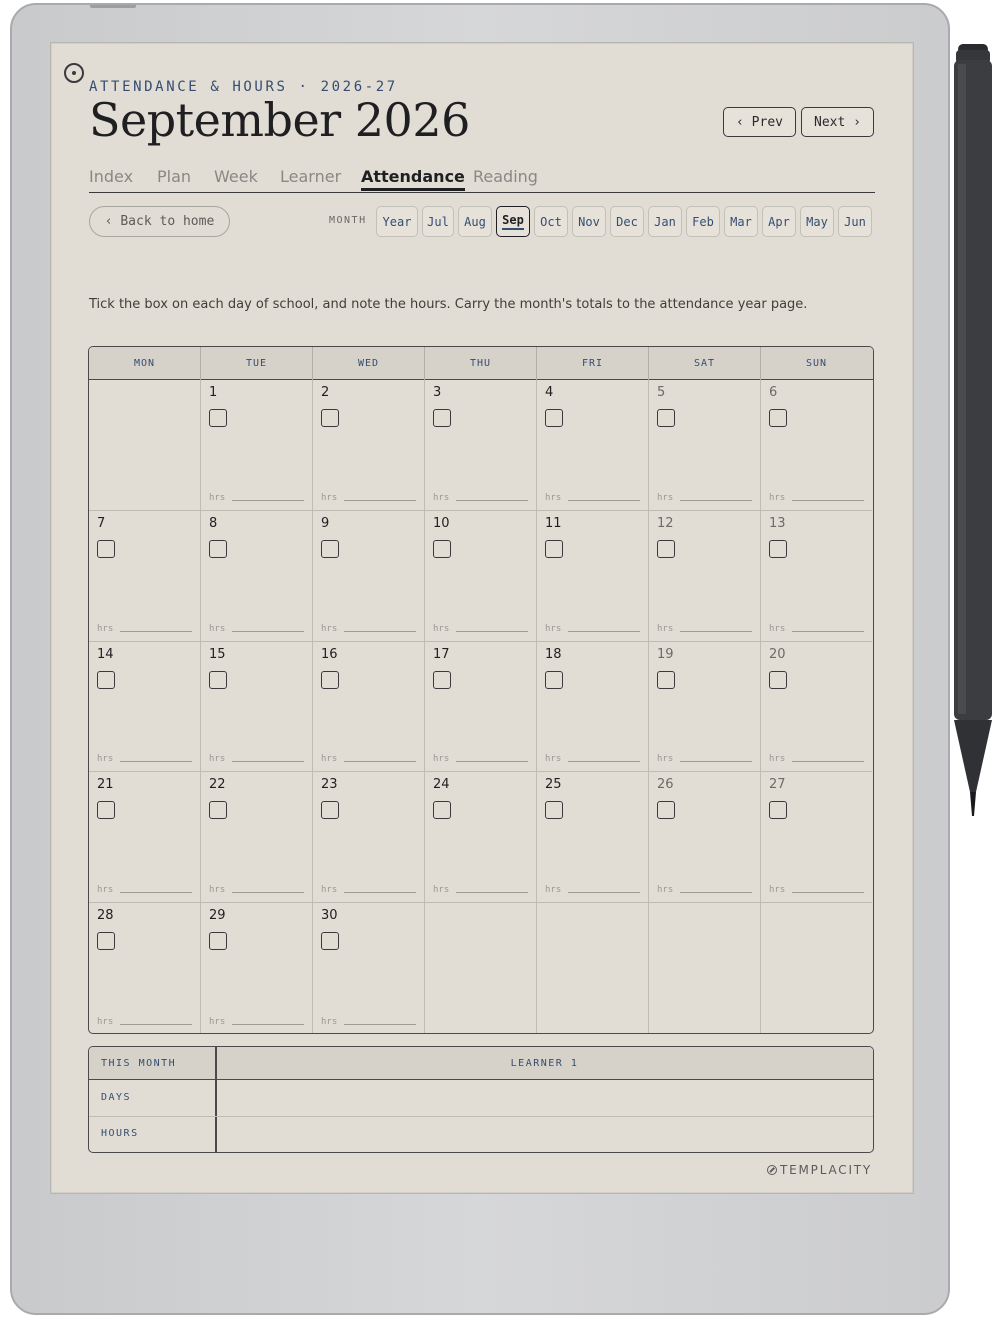 Image resolution: width=1000 pixels, height=1319 pixels. What do you see at coordinates (855, 221) in the screenshot?
I see `month-button-jun: Jun` at bounding box center [855, 221].